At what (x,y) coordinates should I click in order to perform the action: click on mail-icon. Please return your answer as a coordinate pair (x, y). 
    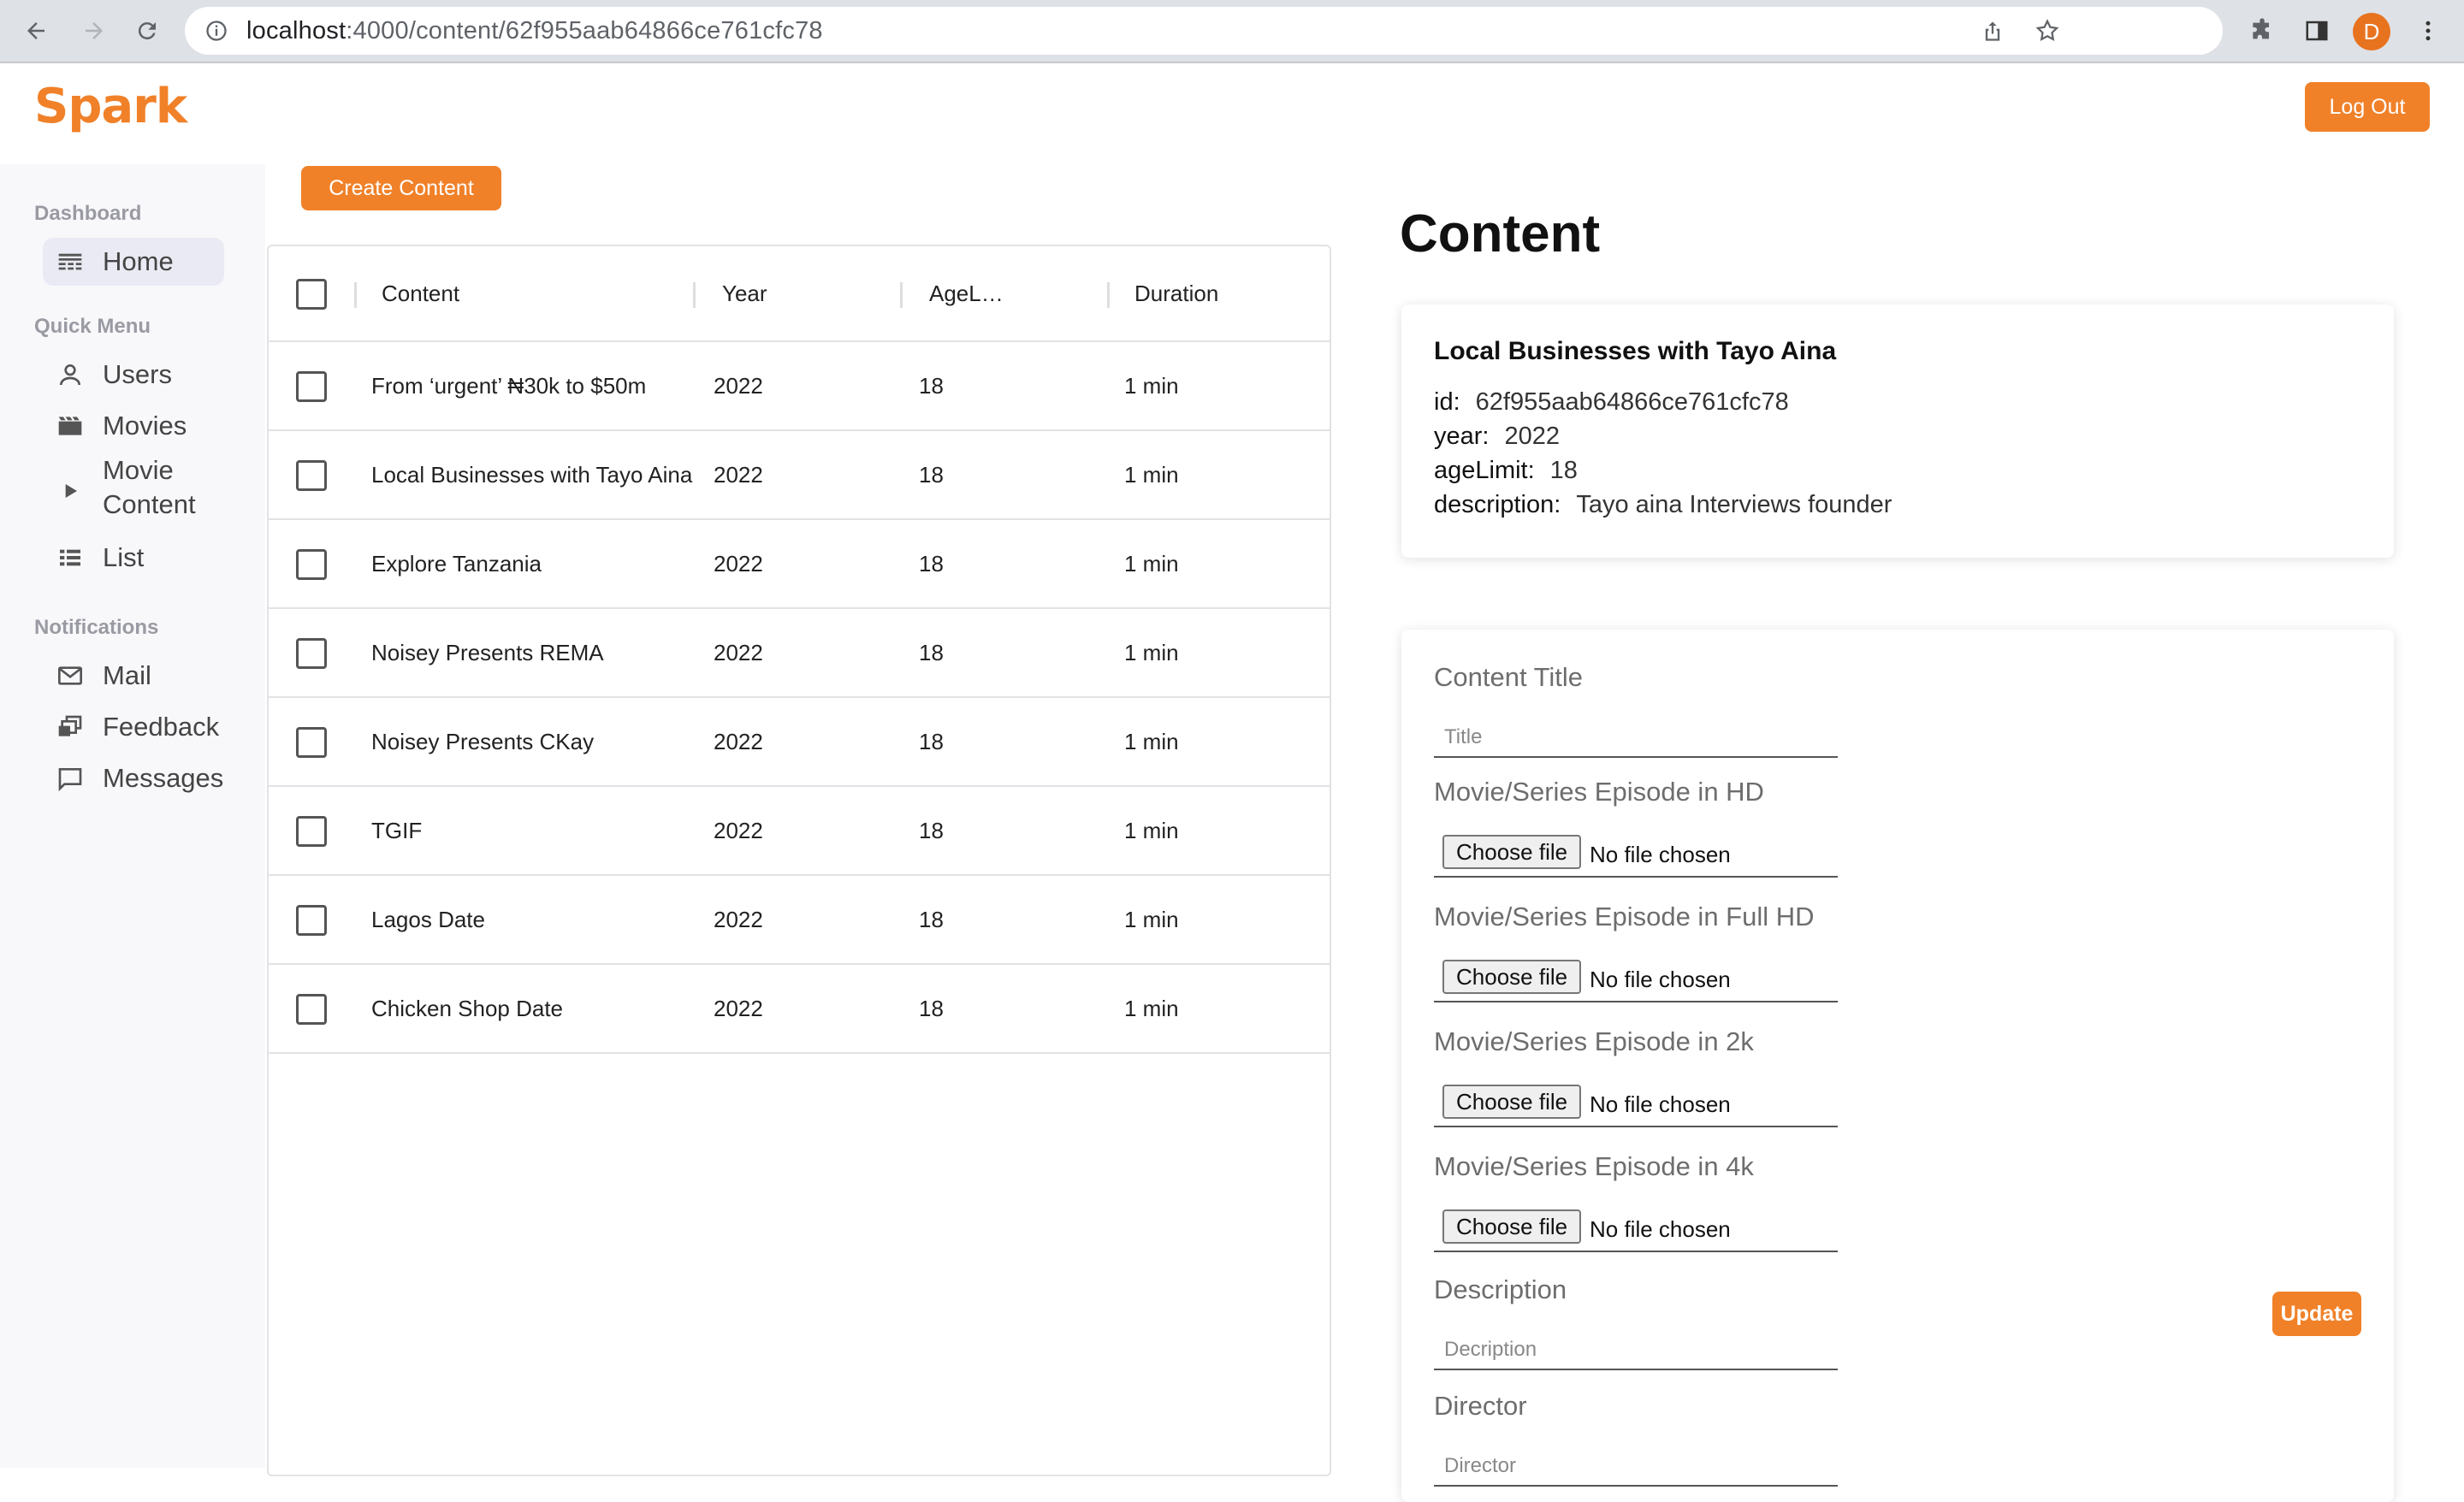
    Looking at the image, I should click on (70, 676).